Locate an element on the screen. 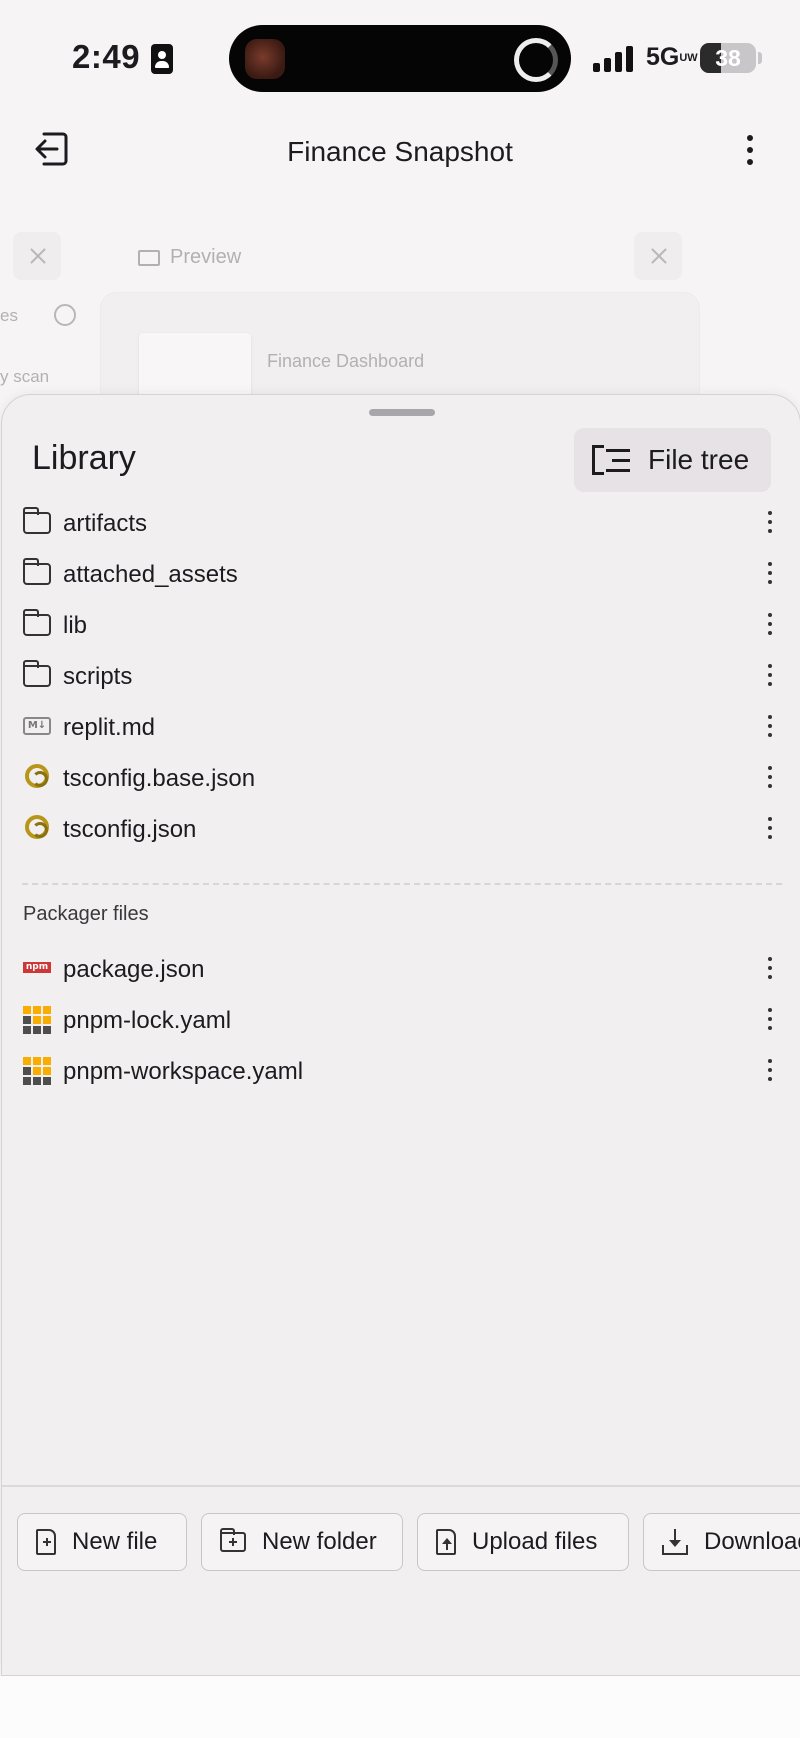 The image size is (800, 1738). close-pane-button is located at coordinates (37, 256).